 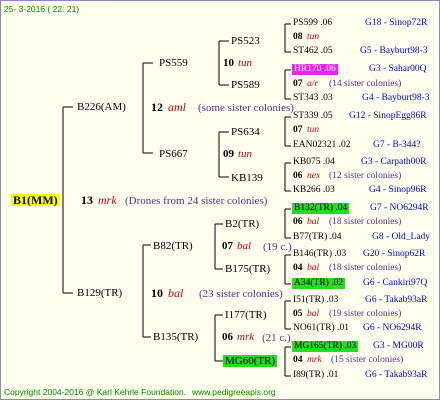 What do you see at coordinates (247, 178) in the screenshot?
I see `gen3-queen-id: KB139` at bounding box center [247, 178].